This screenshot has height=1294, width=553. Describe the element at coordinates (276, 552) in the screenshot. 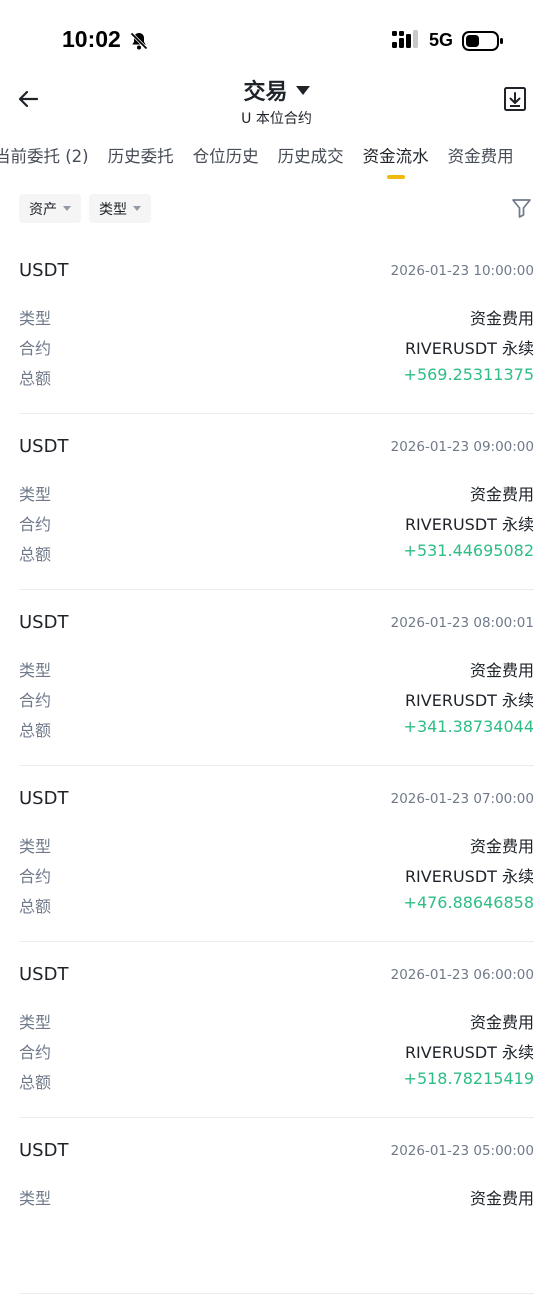

I see `record-amount-row: 总额 +531.44695082` at that location.